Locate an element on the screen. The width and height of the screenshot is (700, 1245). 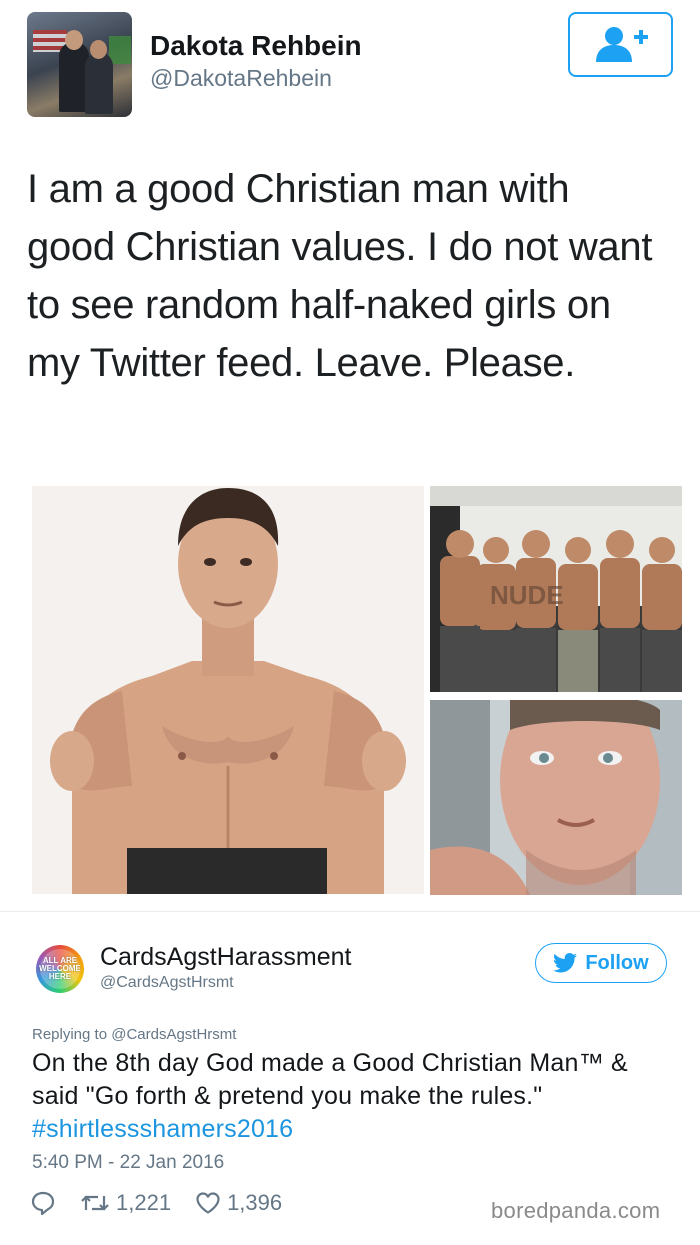
retweet-icon is located at coordinates (95, 1203).